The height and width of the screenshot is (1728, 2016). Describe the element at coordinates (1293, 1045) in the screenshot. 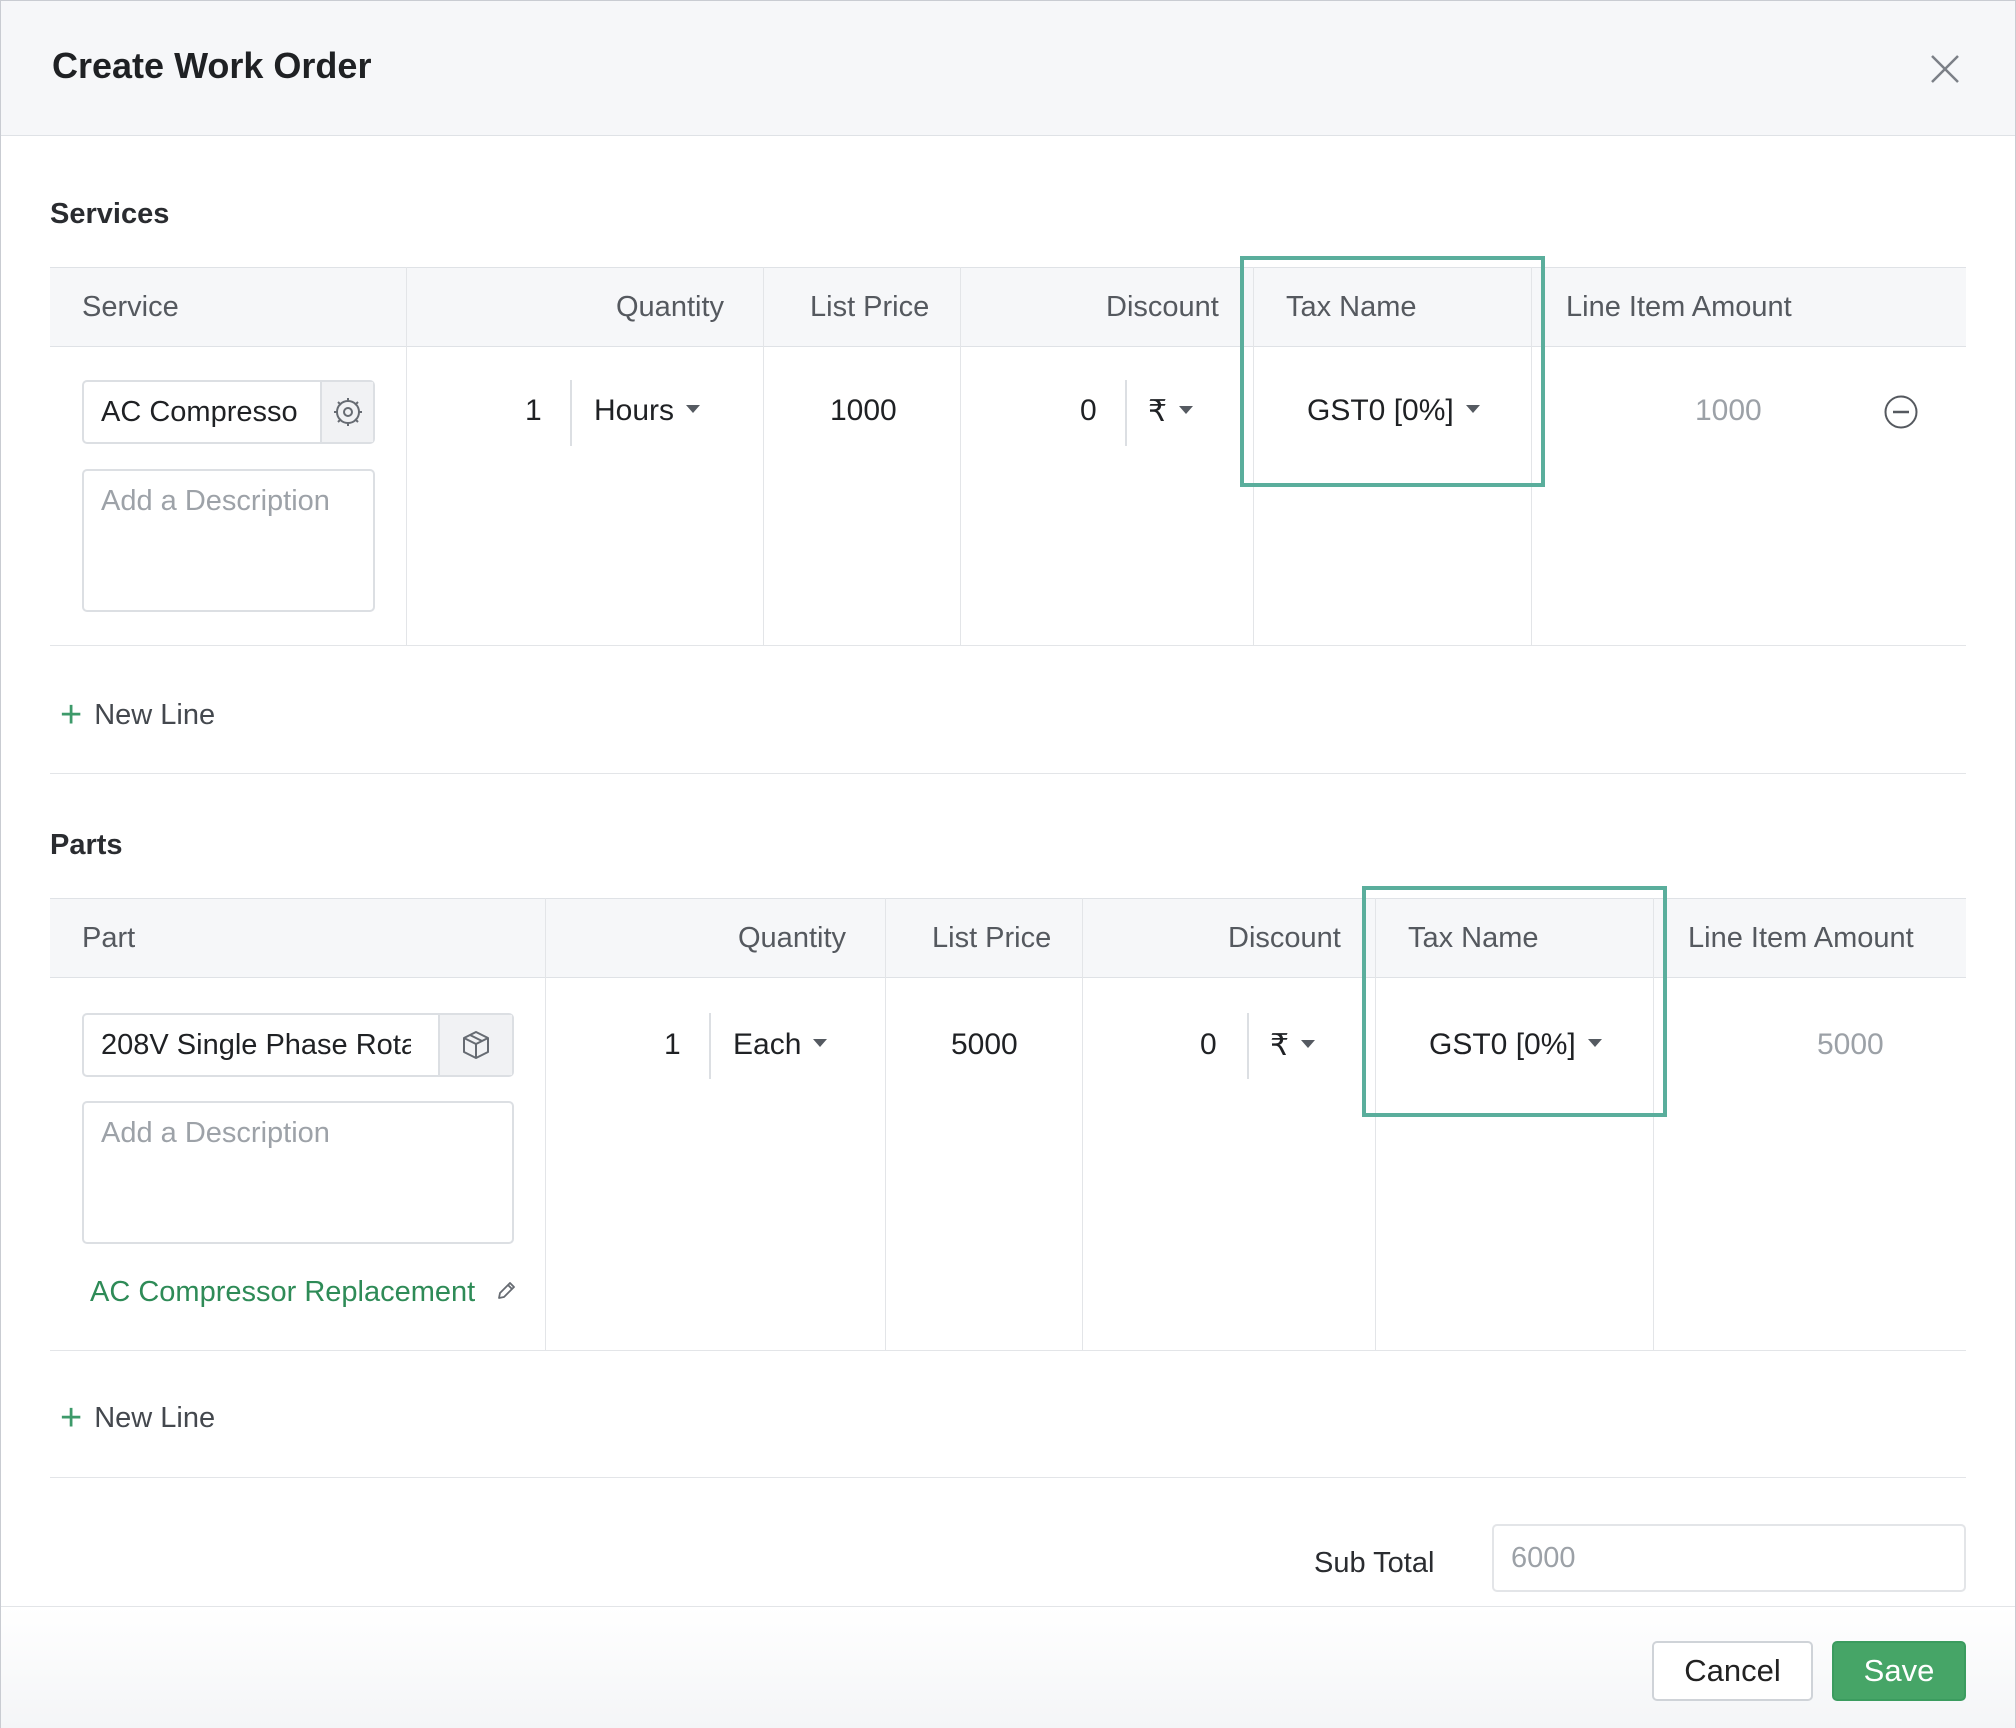

I see `part-discount-type-select: ₹` at that location.